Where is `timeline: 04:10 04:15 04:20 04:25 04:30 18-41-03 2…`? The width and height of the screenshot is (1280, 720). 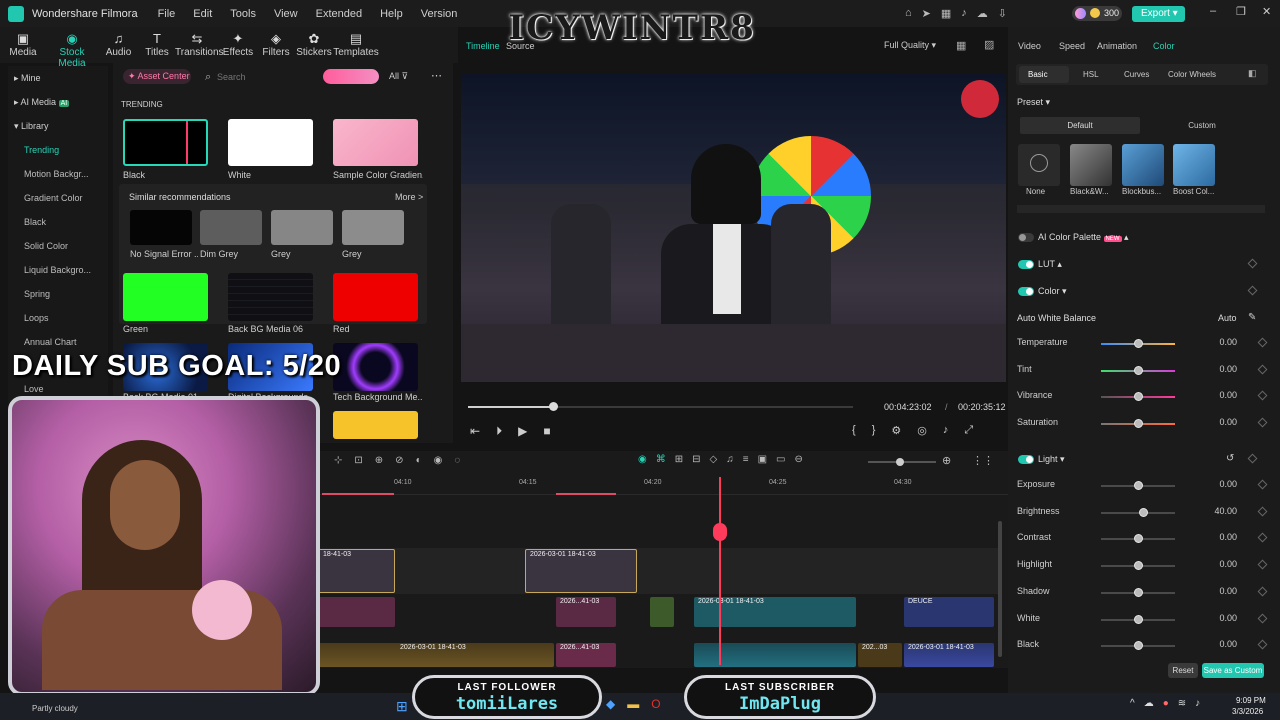
timeline: 04:10 04:15 04:20 04:25 04:30 18-41-03 2… is located at coordinates (663, 570).